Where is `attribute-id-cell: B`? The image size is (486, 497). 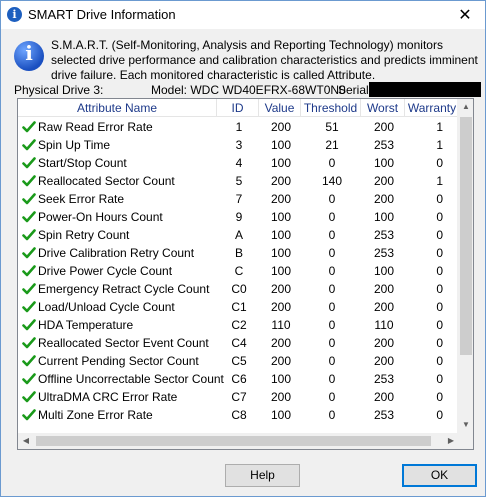 attribute-id-cell: B is located at coordinates (238, 253).